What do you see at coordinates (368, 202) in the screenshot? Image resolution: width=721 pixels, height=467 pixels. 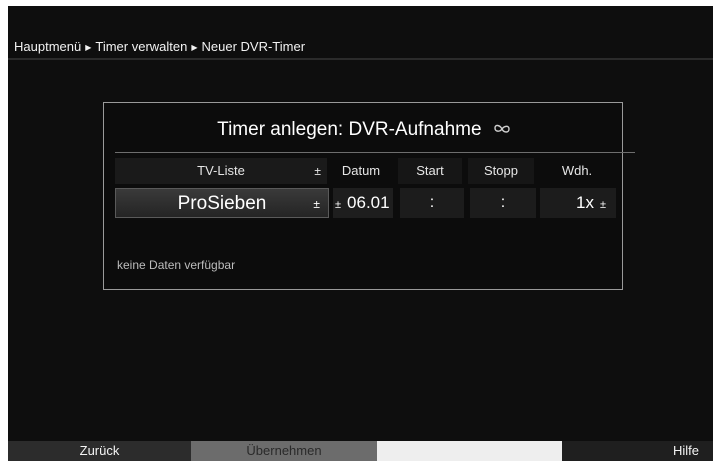 I see `date-field-value: 06.01` at bounding box center [368, 202].